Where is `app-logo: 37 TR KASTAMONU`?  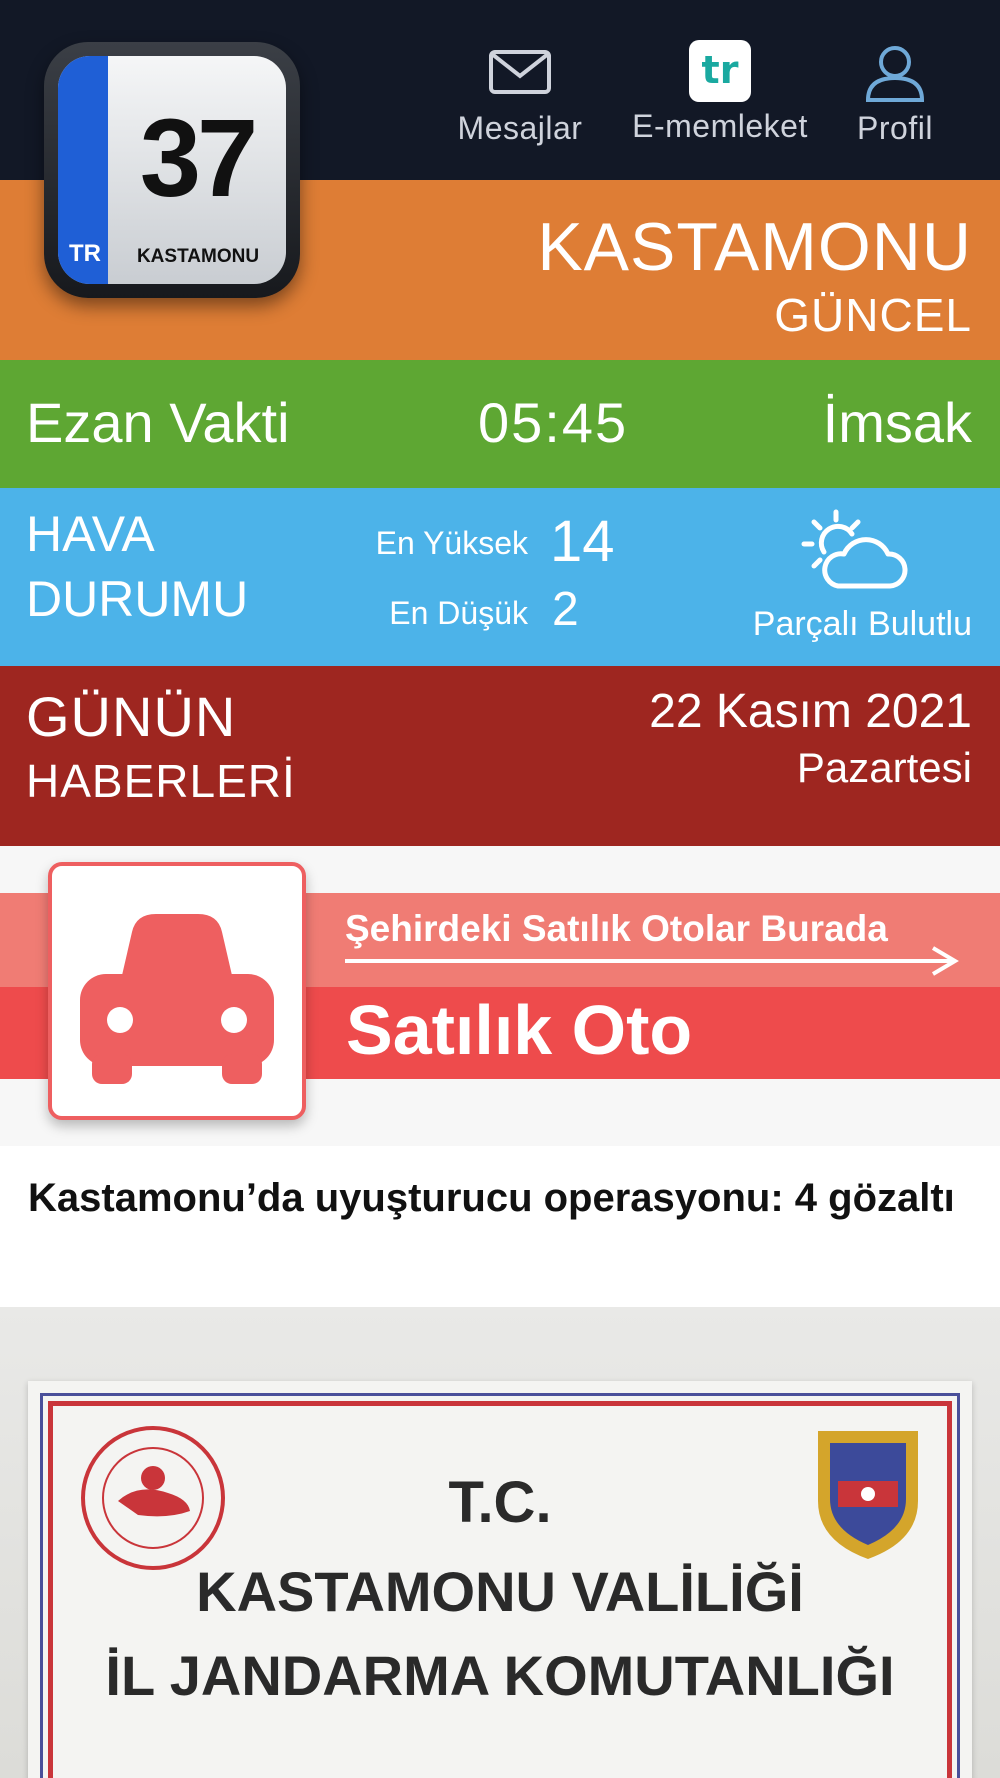 app-logo: 37 TR KASTAMONU is located at coordinates (172, 170).